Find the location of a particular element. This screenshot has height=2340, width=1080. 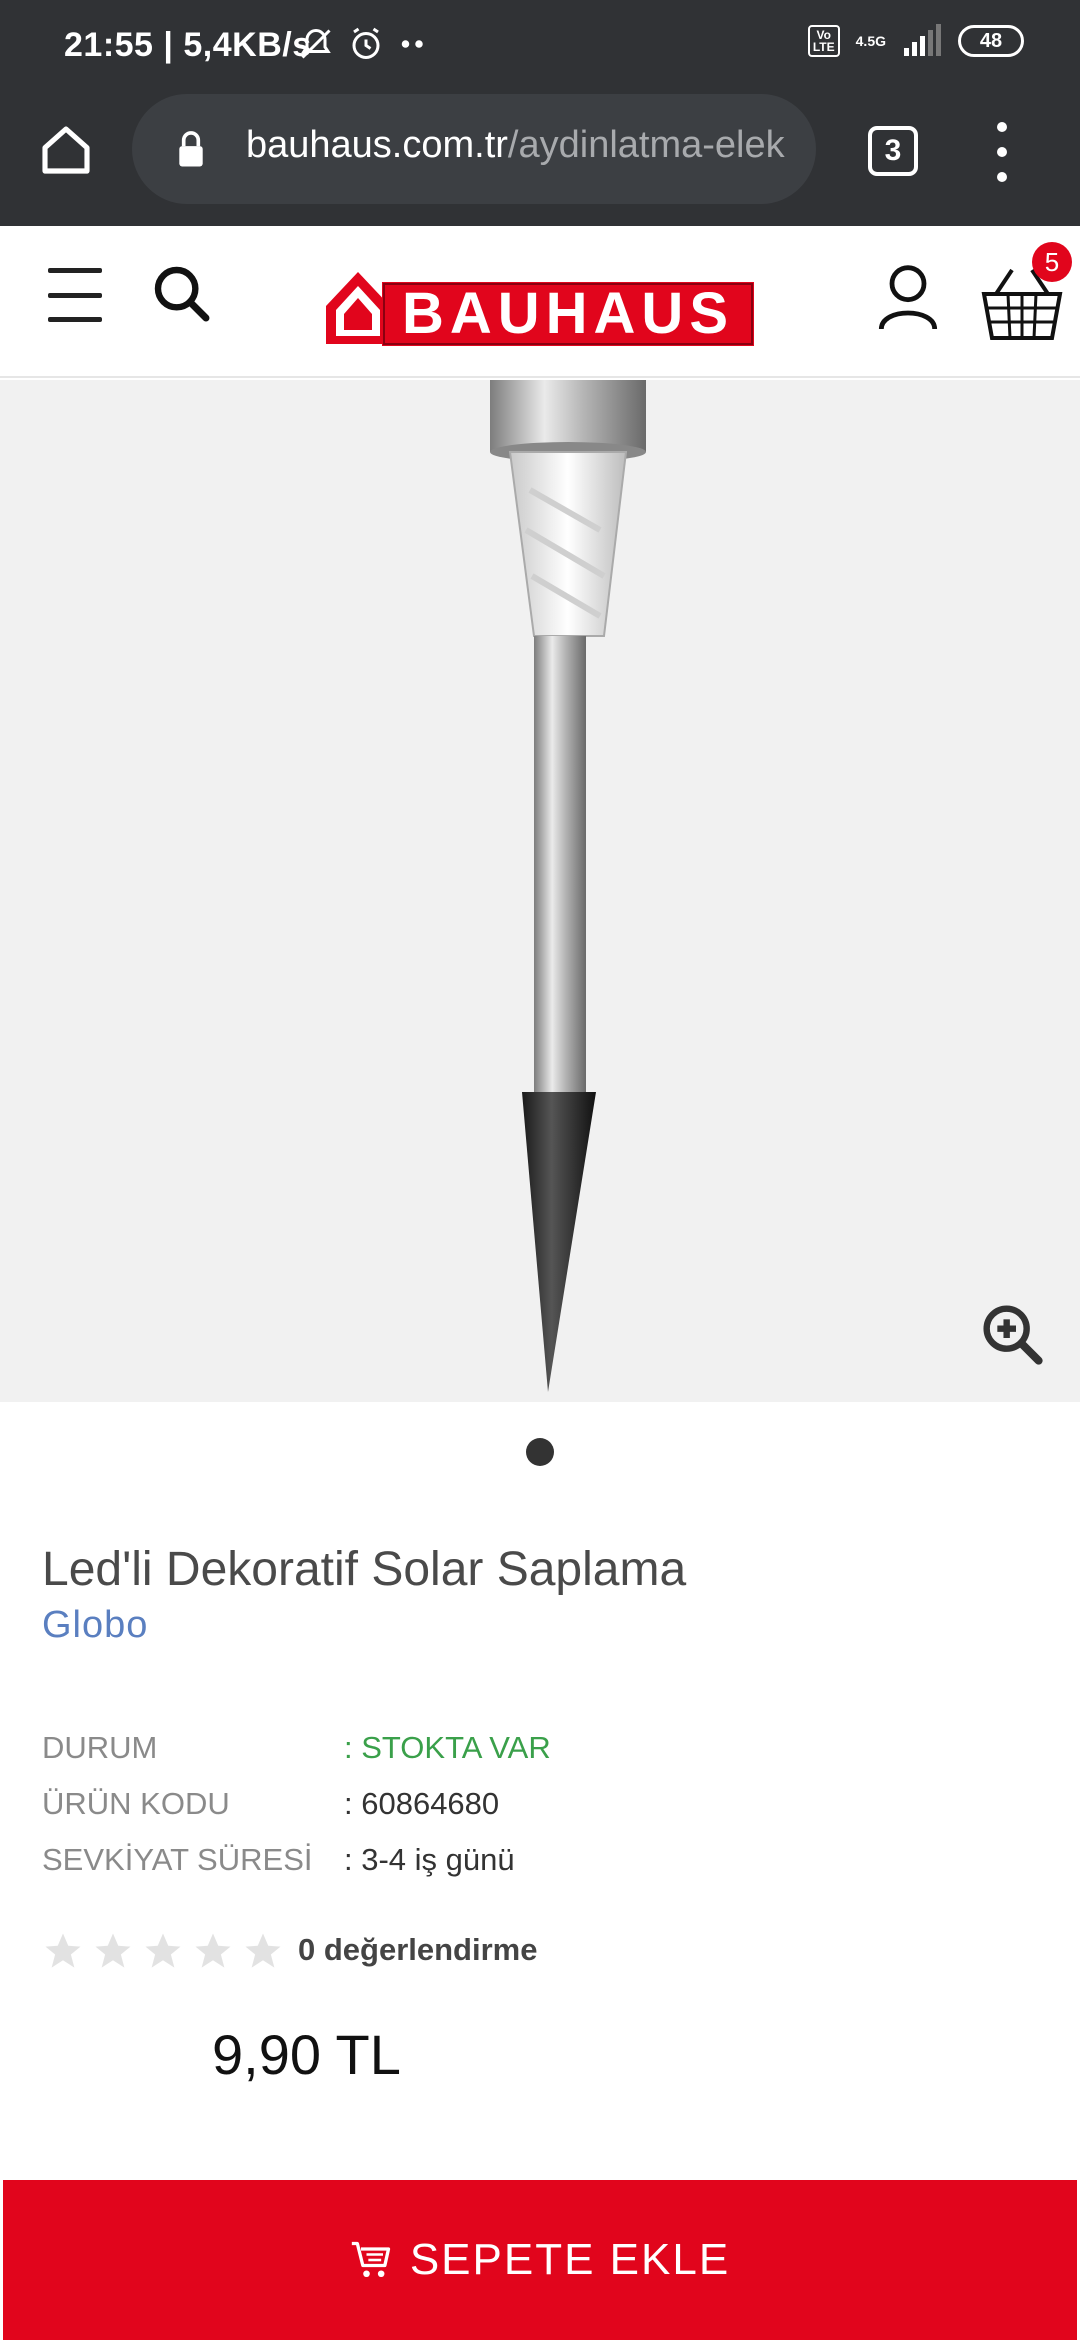

home-button is located at coordinates (66, 150).